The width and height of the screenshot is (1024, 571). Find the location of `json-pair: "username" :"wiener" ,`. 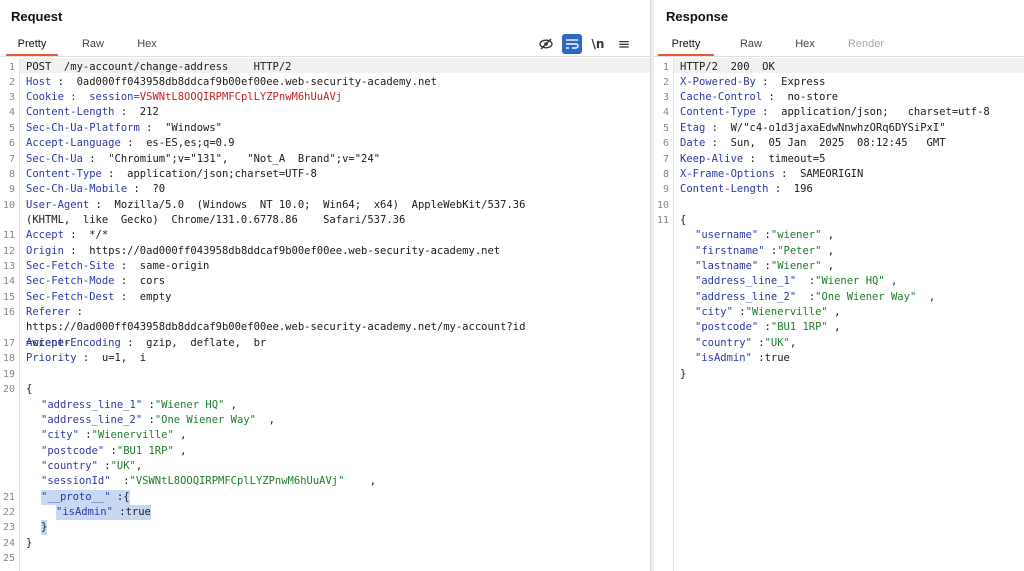

json-pair: "username" :"wiener" , is located at coordinates (764, 235).